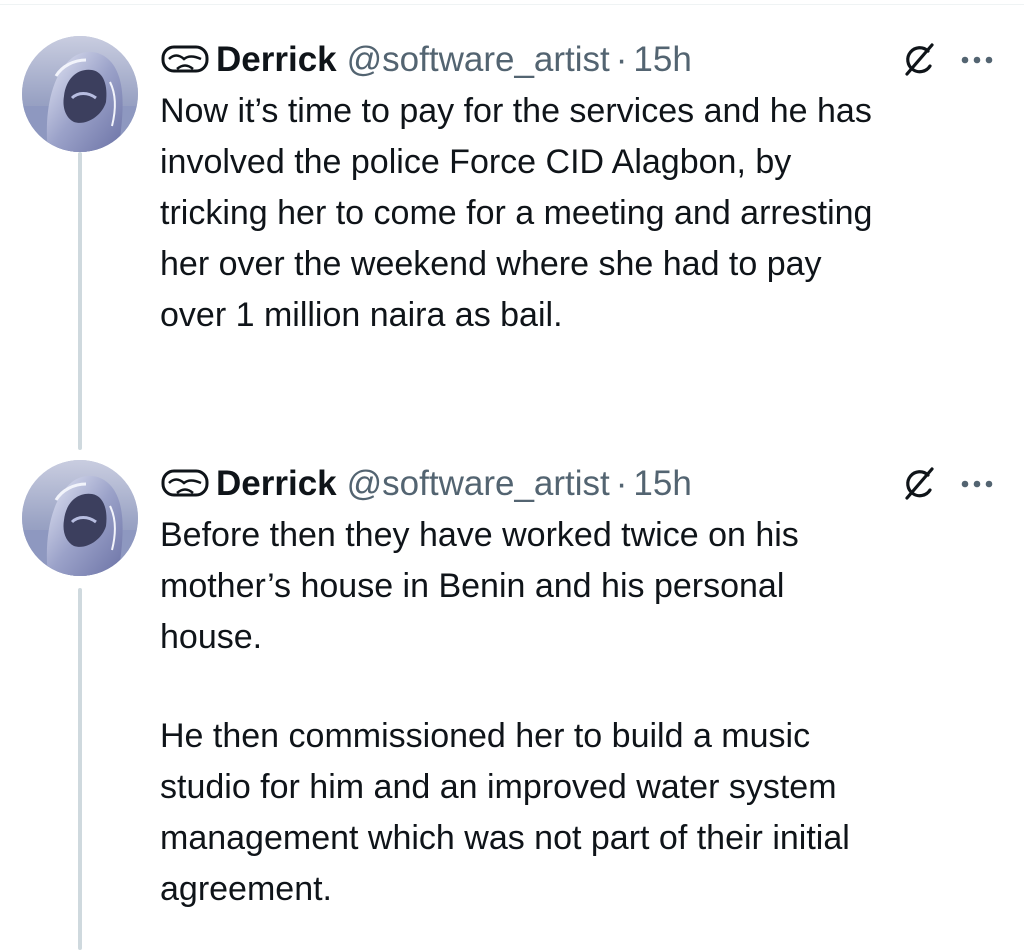 Image resolution: width=1024 pixels, height=950 pixels. Describe the element at coordinates (512, 4) in the screenshot. I see `top-divider` at that location.